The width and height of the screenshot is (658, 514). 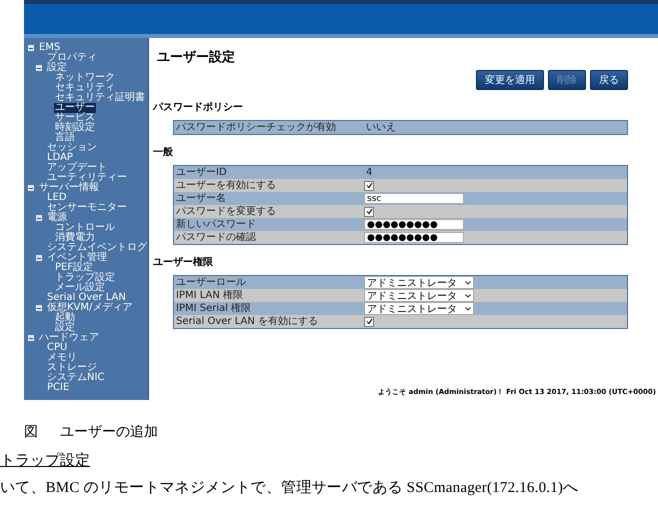 I want to click on setting-label: IPMI LAN 権限, so click(x=209, y=296).